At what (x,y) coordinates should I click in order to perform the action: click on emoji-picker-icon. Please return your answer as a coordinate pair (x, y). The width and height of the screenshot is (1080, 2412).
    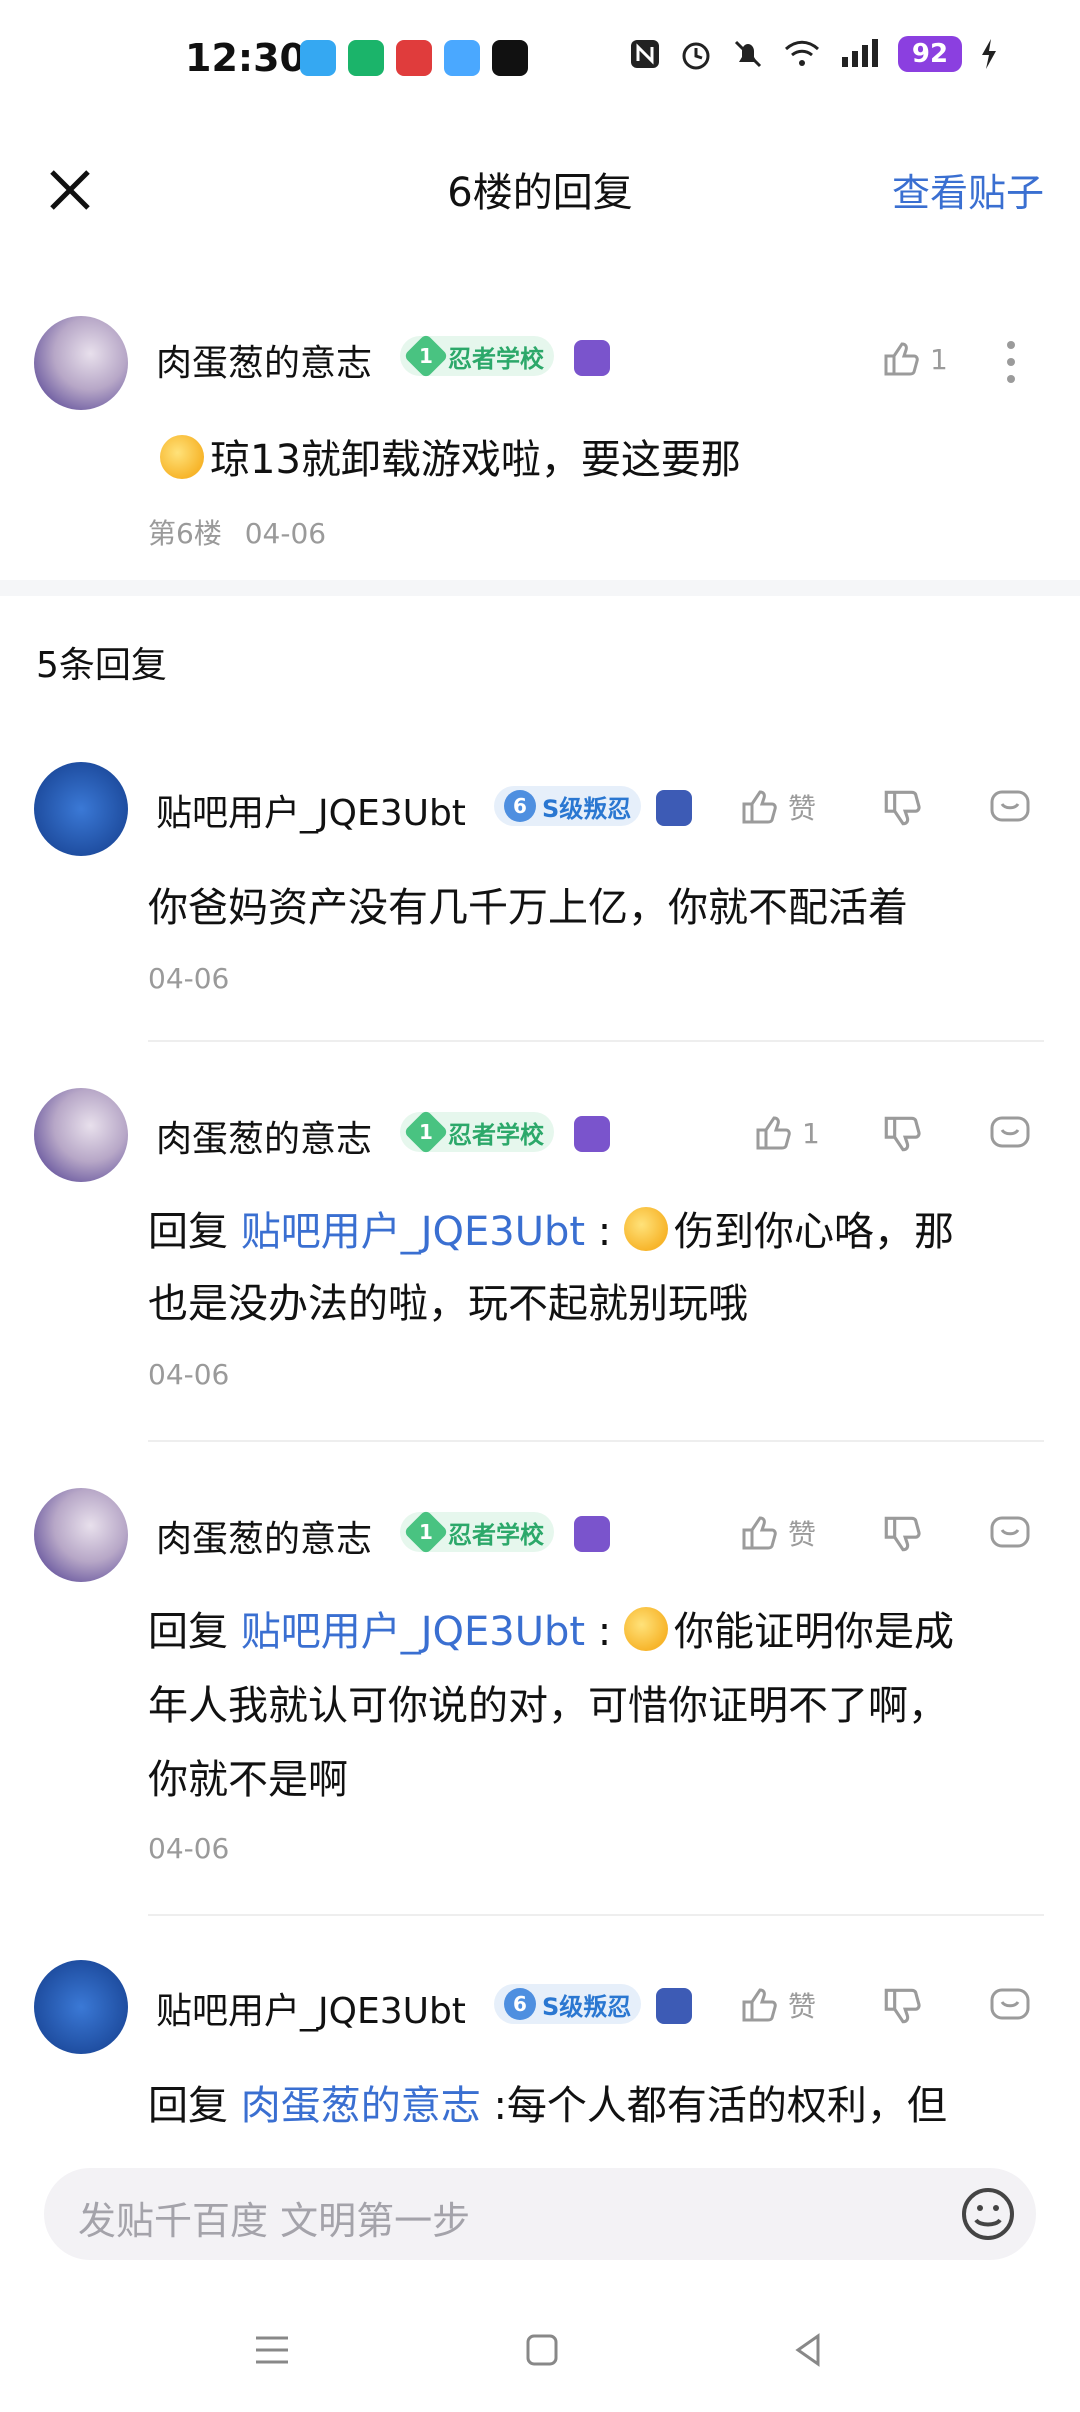
    Looking at the image, I should click on (988, 2214).